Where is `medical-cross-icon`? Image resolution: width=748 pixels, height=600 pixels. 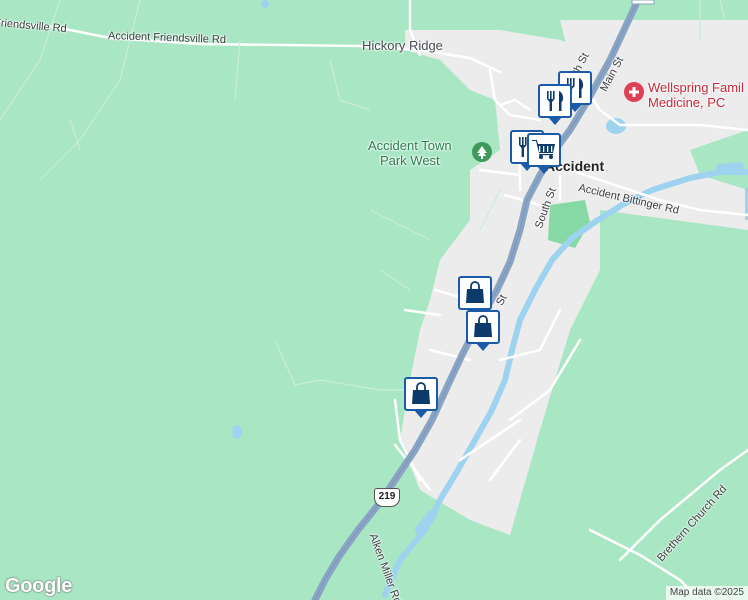 medical-cross-icon is located at coordinates (634, 92).